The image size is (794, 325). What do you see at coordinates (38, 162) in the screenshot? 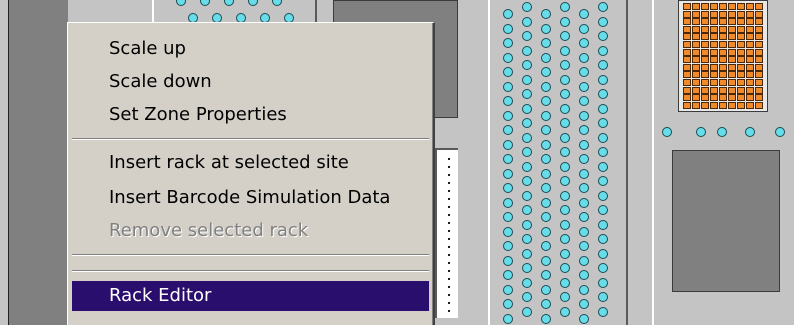
I see `left-rack-panel` at bounding box center [38, 162].